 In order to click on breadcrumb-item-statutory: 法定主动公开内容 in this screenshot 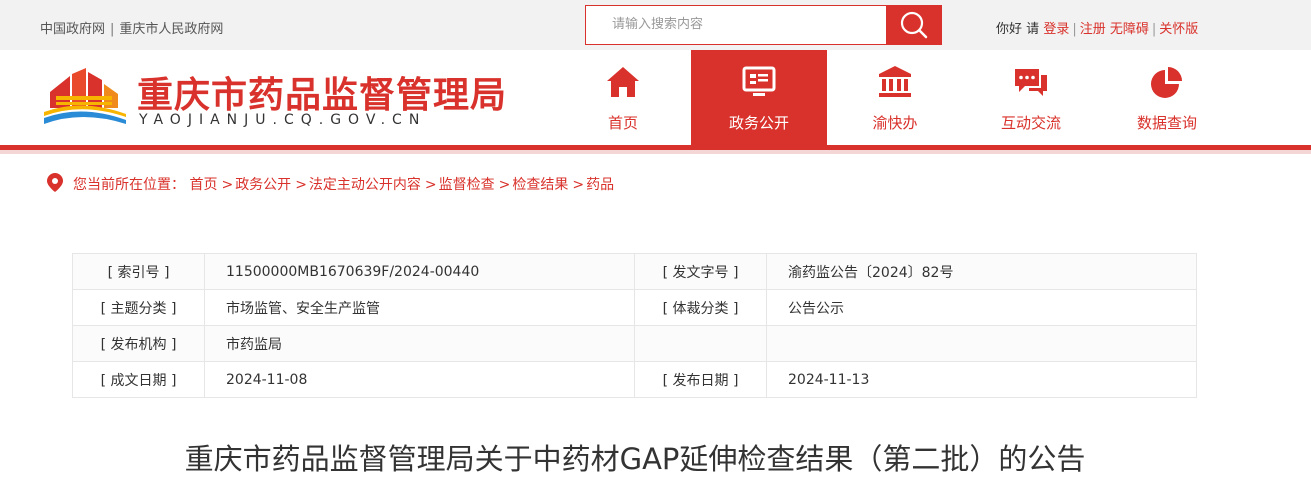, I will do `click(365, 185)`.